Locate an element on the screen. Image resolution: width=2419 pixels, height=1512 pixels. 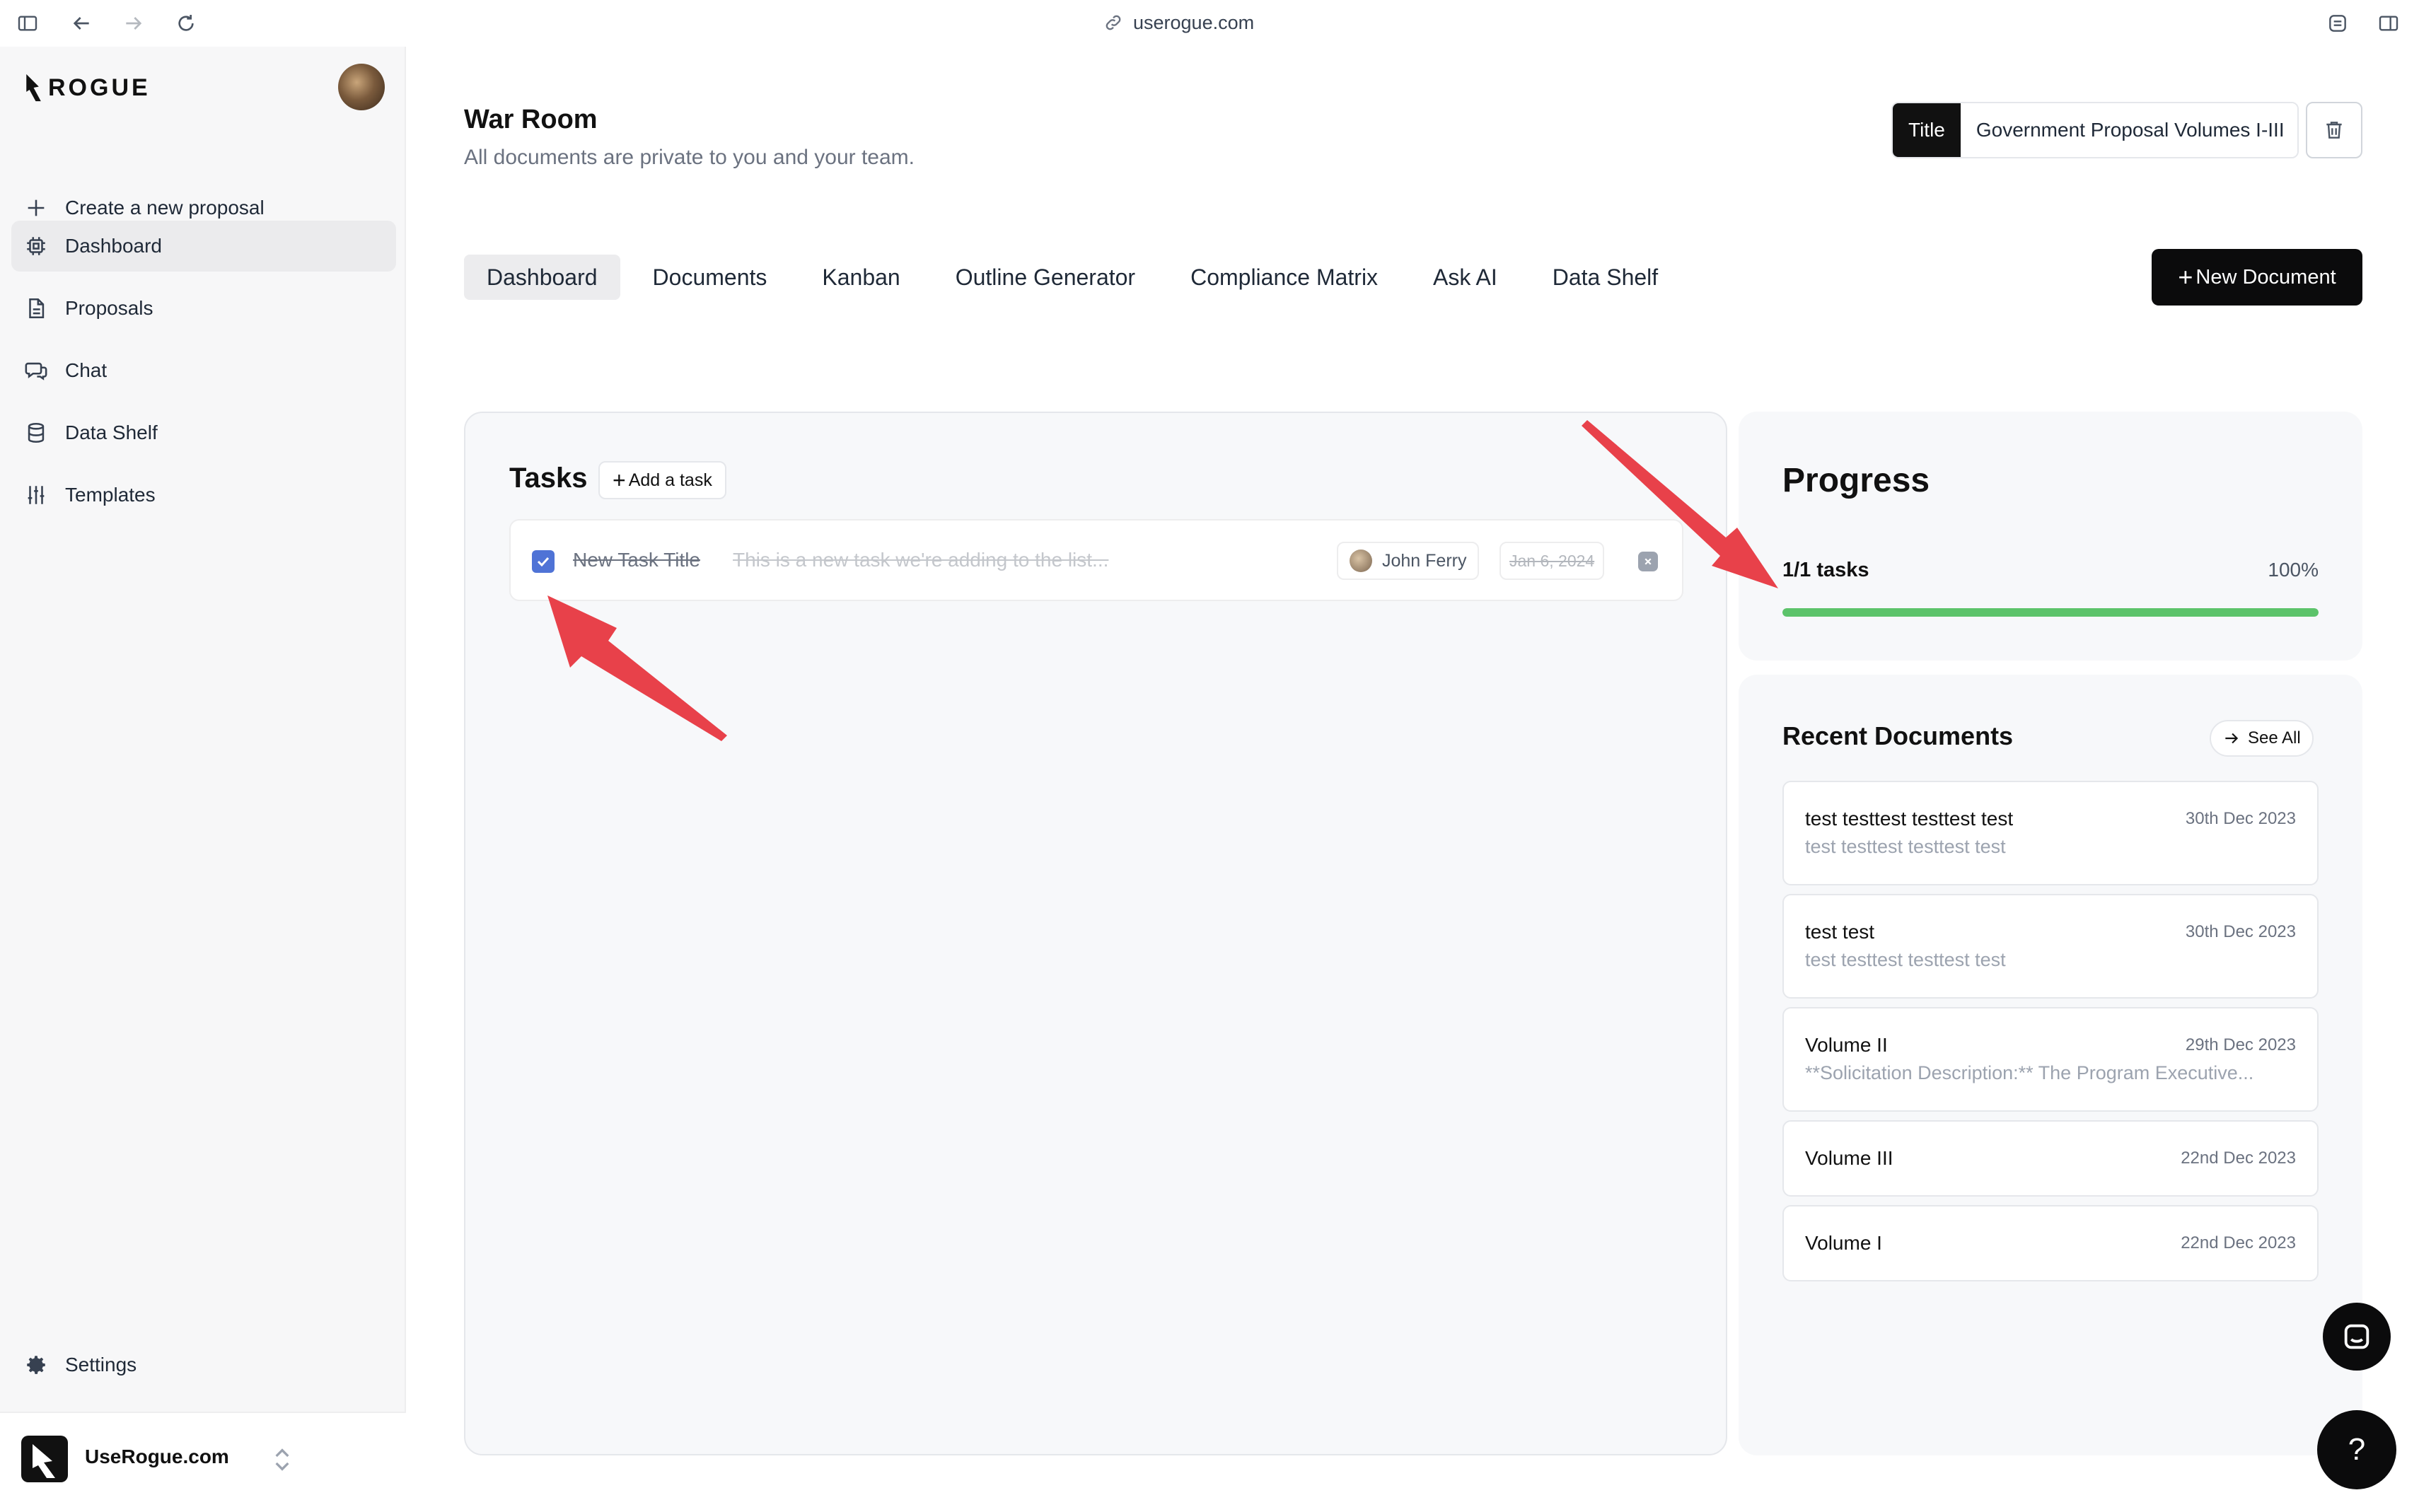
extension-icon is located at coordinates (2337, 23).